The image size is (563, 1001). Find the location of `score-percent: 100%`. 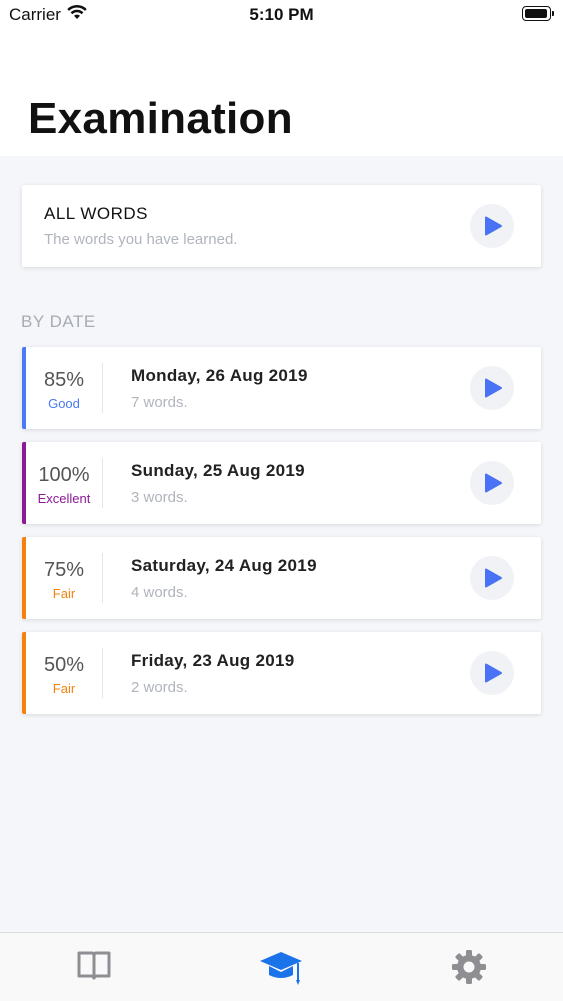

score-percent: 100% is located at coordinates (64, 475).